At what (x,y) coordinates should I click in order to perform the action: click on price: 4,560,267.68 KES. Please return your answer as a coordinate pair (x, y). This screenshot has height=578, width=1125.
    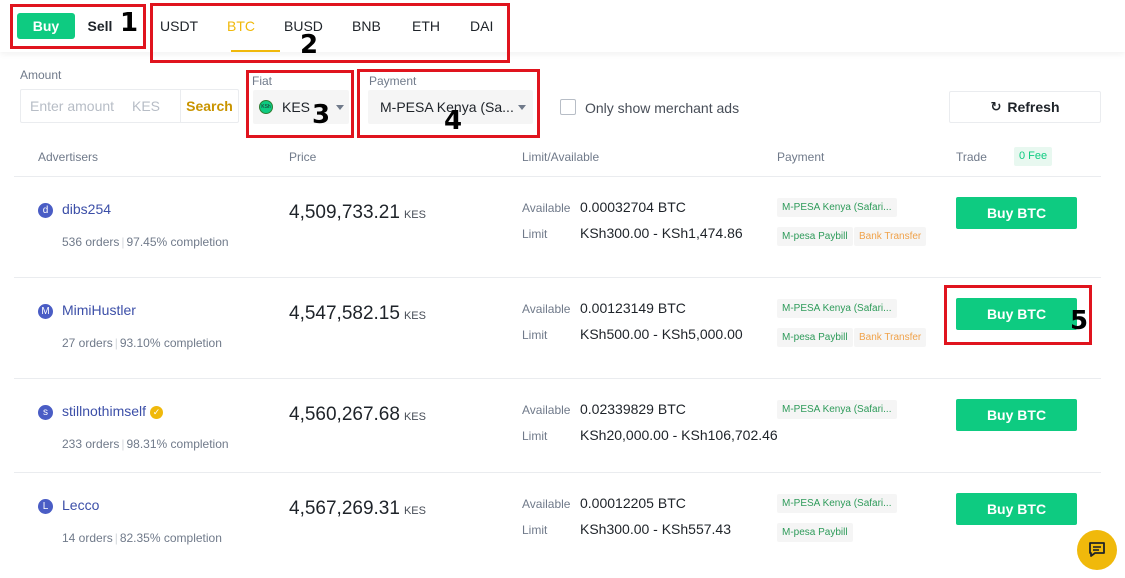
    Looking at the image, I should click on (357, 415).